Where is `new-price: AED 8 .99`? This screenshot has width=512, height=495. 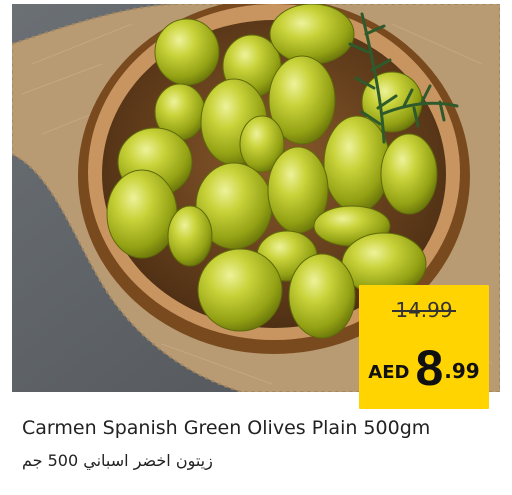 new-price: AED 8 .99 is located at coordinates (424, 365).